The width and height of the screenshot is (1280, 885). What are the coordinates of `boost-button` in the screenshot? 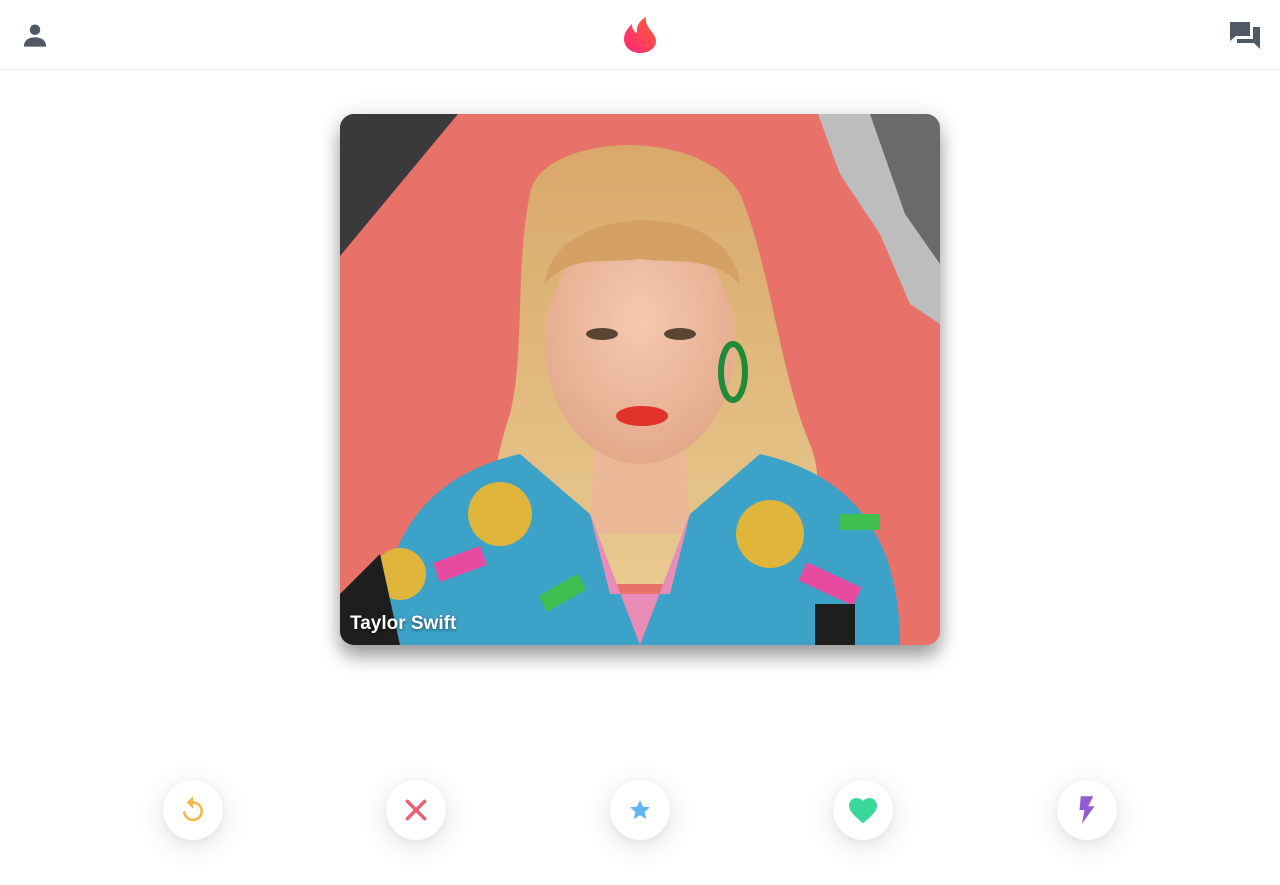 It's located at (1087, 810).